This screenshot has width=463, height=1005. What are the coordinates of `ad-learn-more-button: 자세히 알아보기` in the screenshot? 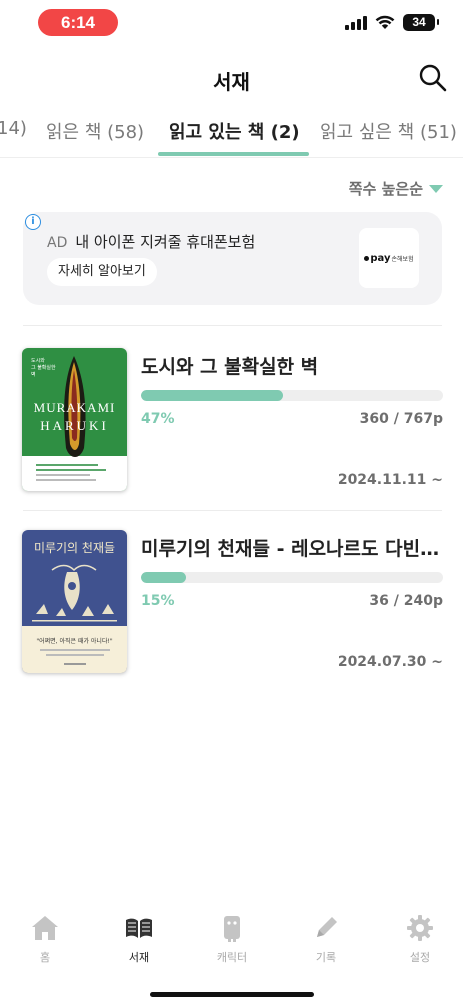 It's located at (102, 272).